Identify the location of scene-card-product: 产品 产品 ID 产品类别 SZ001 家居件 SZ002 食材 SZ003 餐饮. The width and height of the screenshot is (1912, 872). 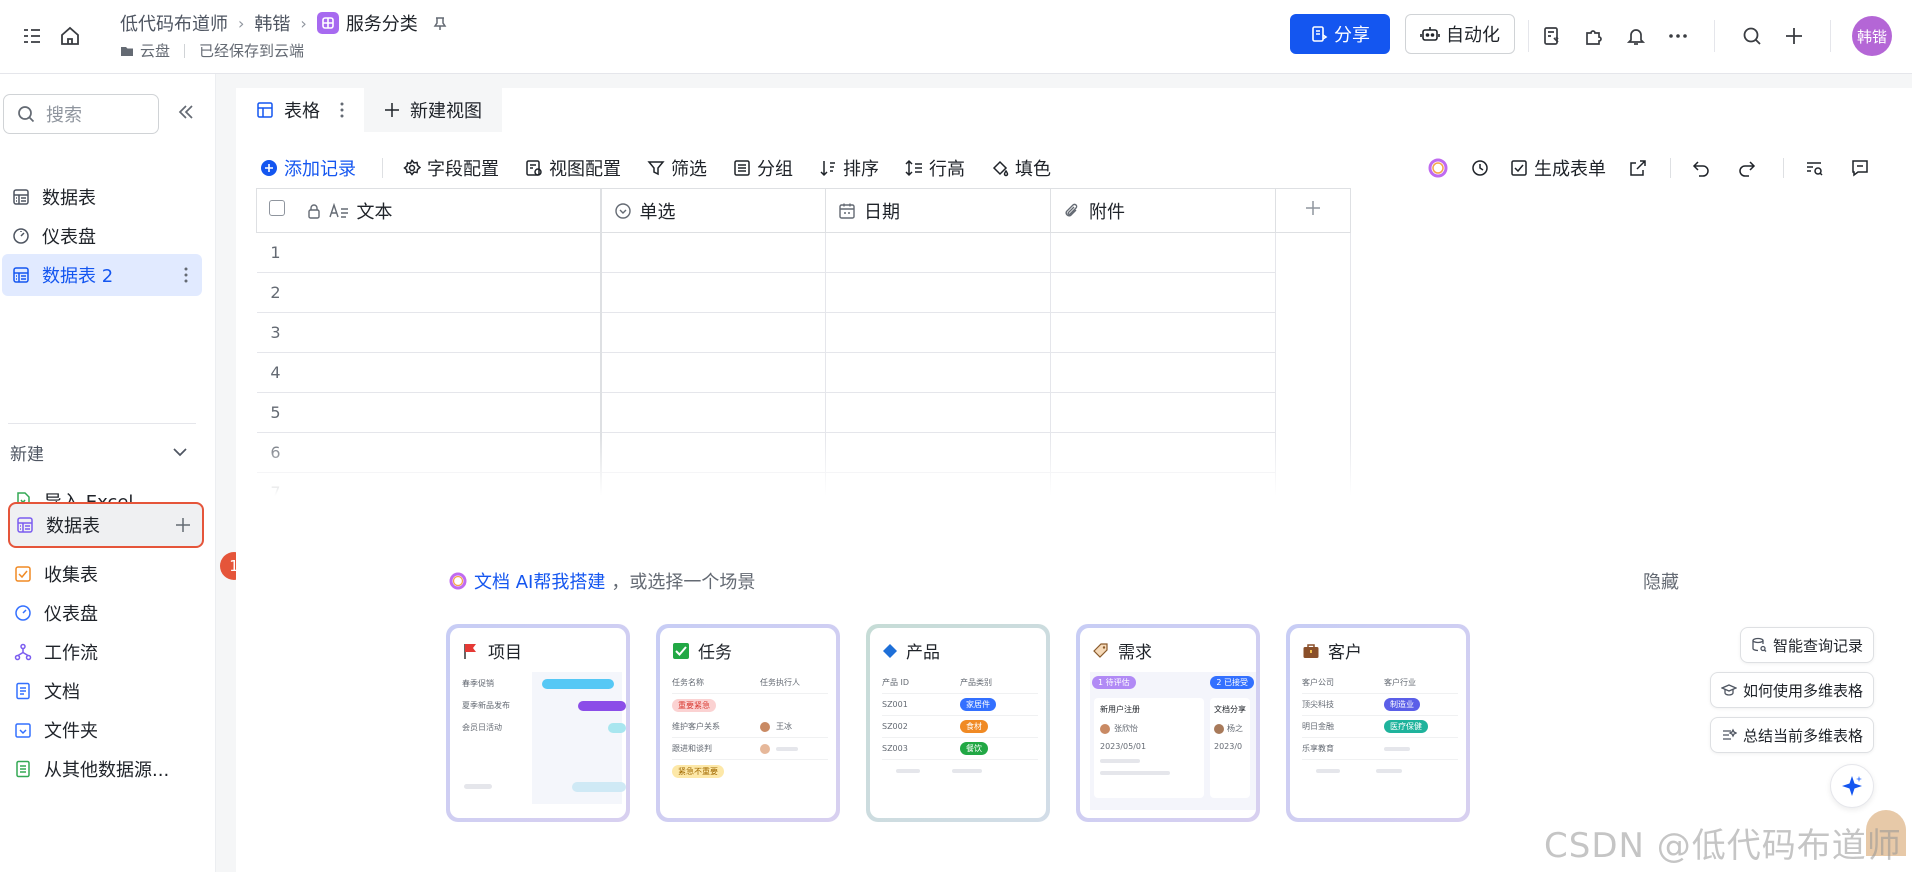
(958, 723).